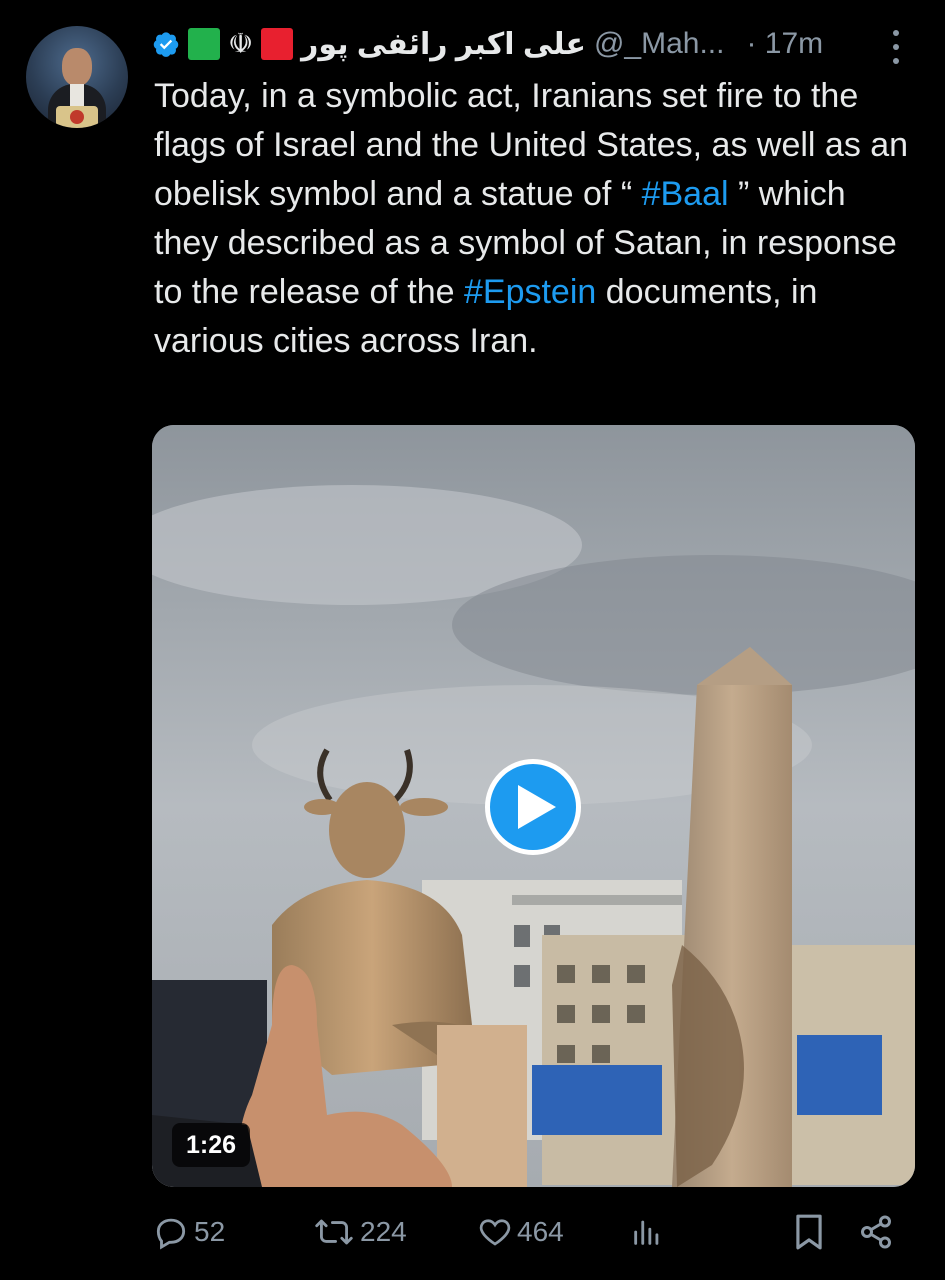 The width and height of the screenshot is (945, 1280). Describe the element at coordinates (77, 67) in the screenshot. I see `avatar-head` at that location.